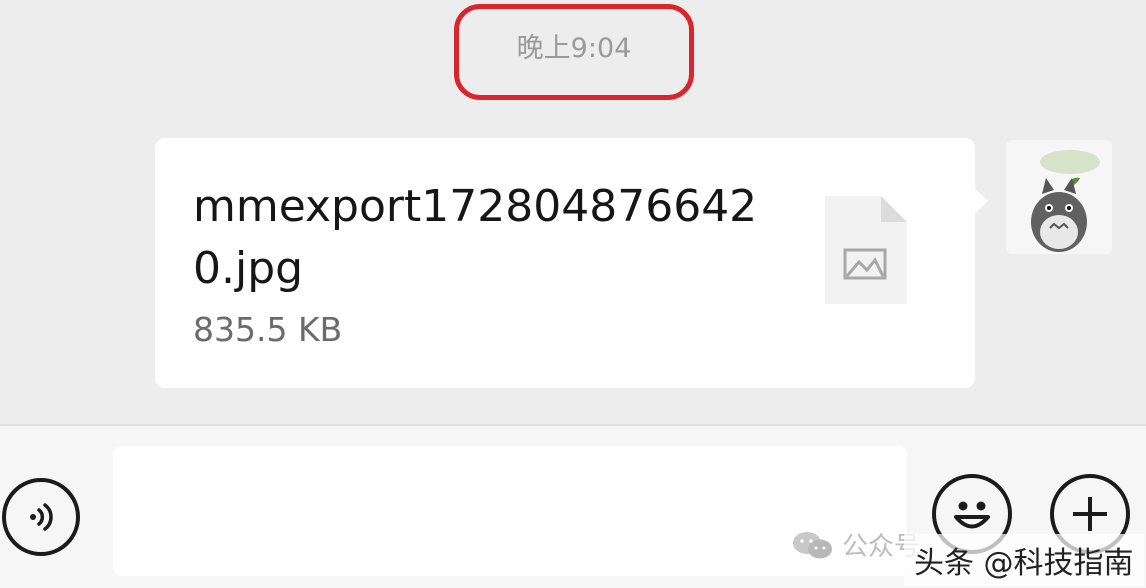 The height and width of the screenshot is (588, 1146). Describe the element at coordinates (866, 250) in the screenshot. I see `image-file-icon` at that location.